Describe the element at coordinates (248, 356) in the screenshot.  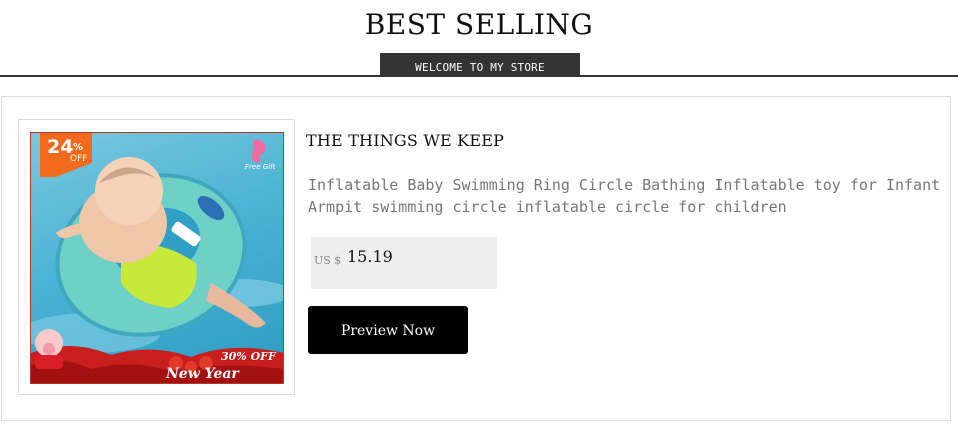
I see `banner-off-text: 30% OFF` at that location.